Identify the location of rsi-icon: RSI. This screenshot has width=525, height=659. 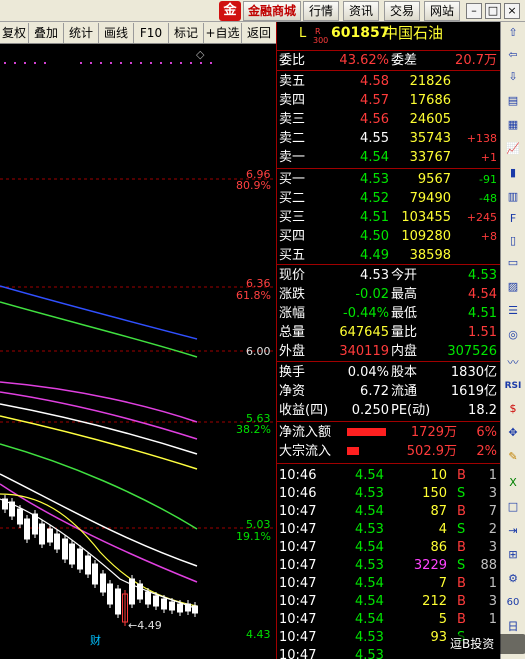
(513, 386).